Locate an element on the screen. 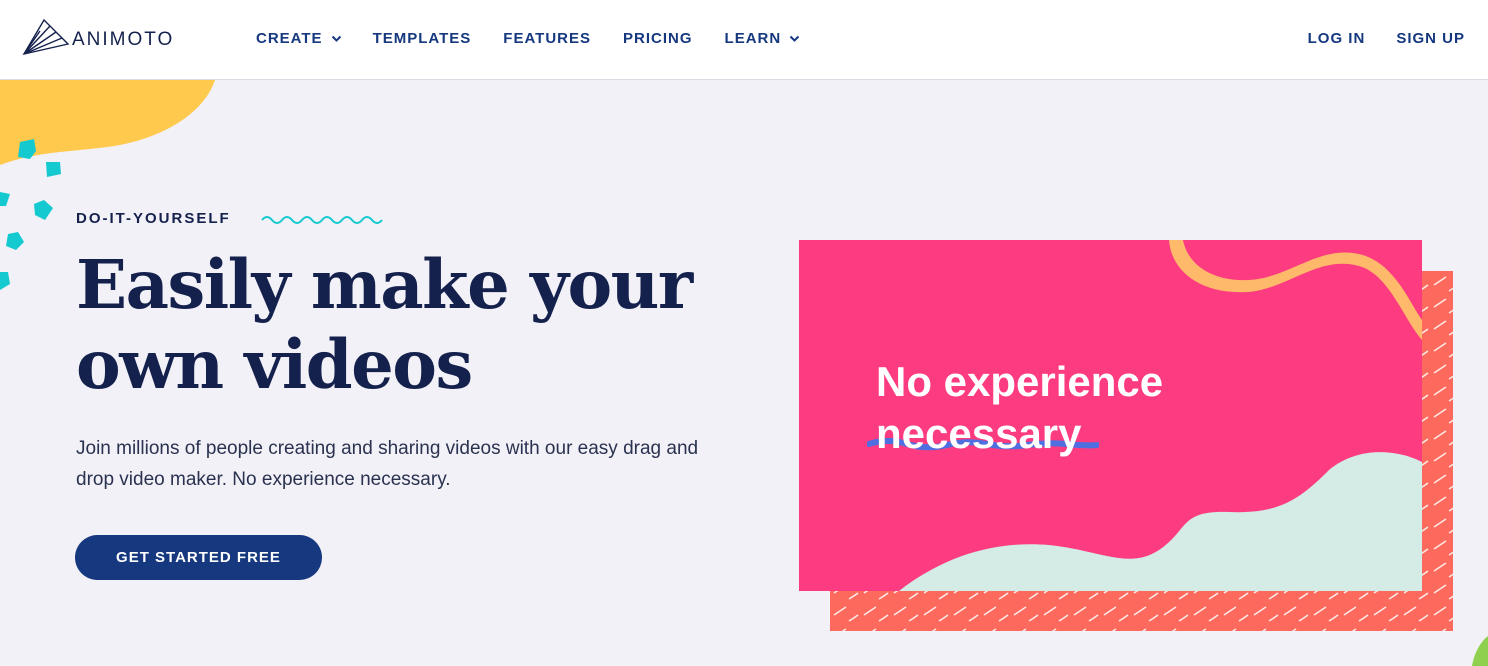 The image size is (1488, 666). nav-create-label: CREATE is located at coordinates (289, 38).